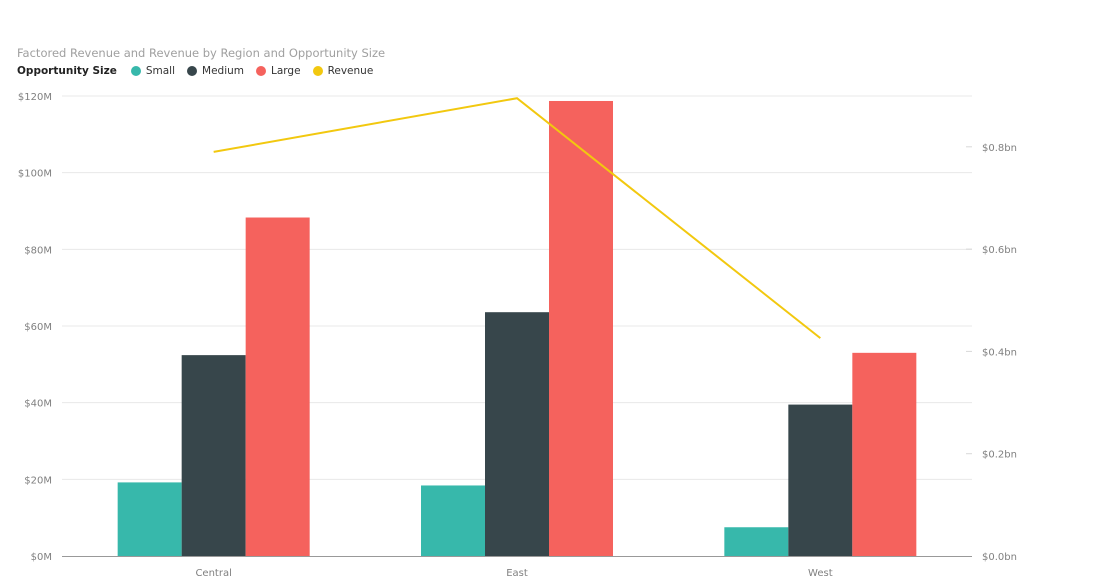 Image resolution: width=1104 pixels, height=586 pixels. Describe the element at coordinates (999, 148) in the screenshot. I see `y-right-tick-label: $0.8bn` at that location.